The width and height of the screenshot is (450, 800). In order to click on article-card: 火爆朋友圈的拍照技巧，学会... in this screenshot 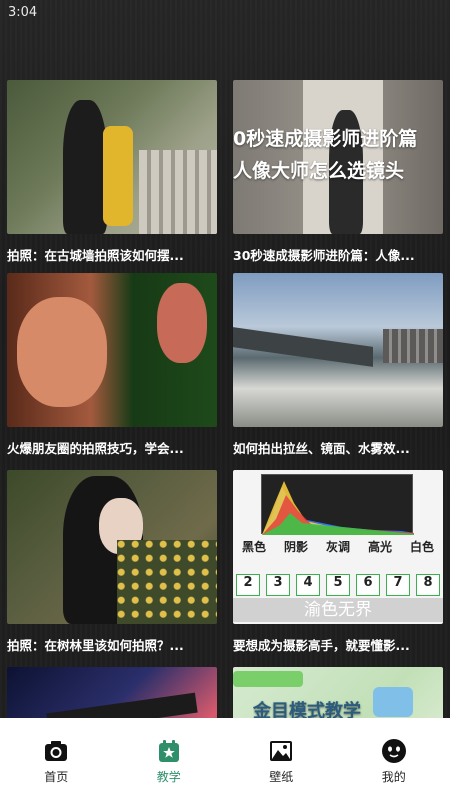, I will do `click(112, 365)`.